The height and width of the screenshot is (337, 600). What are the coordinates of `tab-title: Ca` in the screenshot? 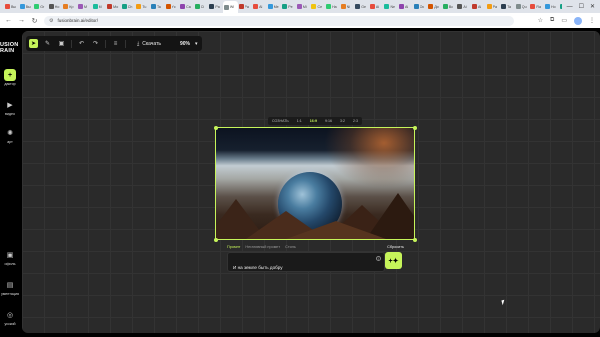 It's located at (188, 6).